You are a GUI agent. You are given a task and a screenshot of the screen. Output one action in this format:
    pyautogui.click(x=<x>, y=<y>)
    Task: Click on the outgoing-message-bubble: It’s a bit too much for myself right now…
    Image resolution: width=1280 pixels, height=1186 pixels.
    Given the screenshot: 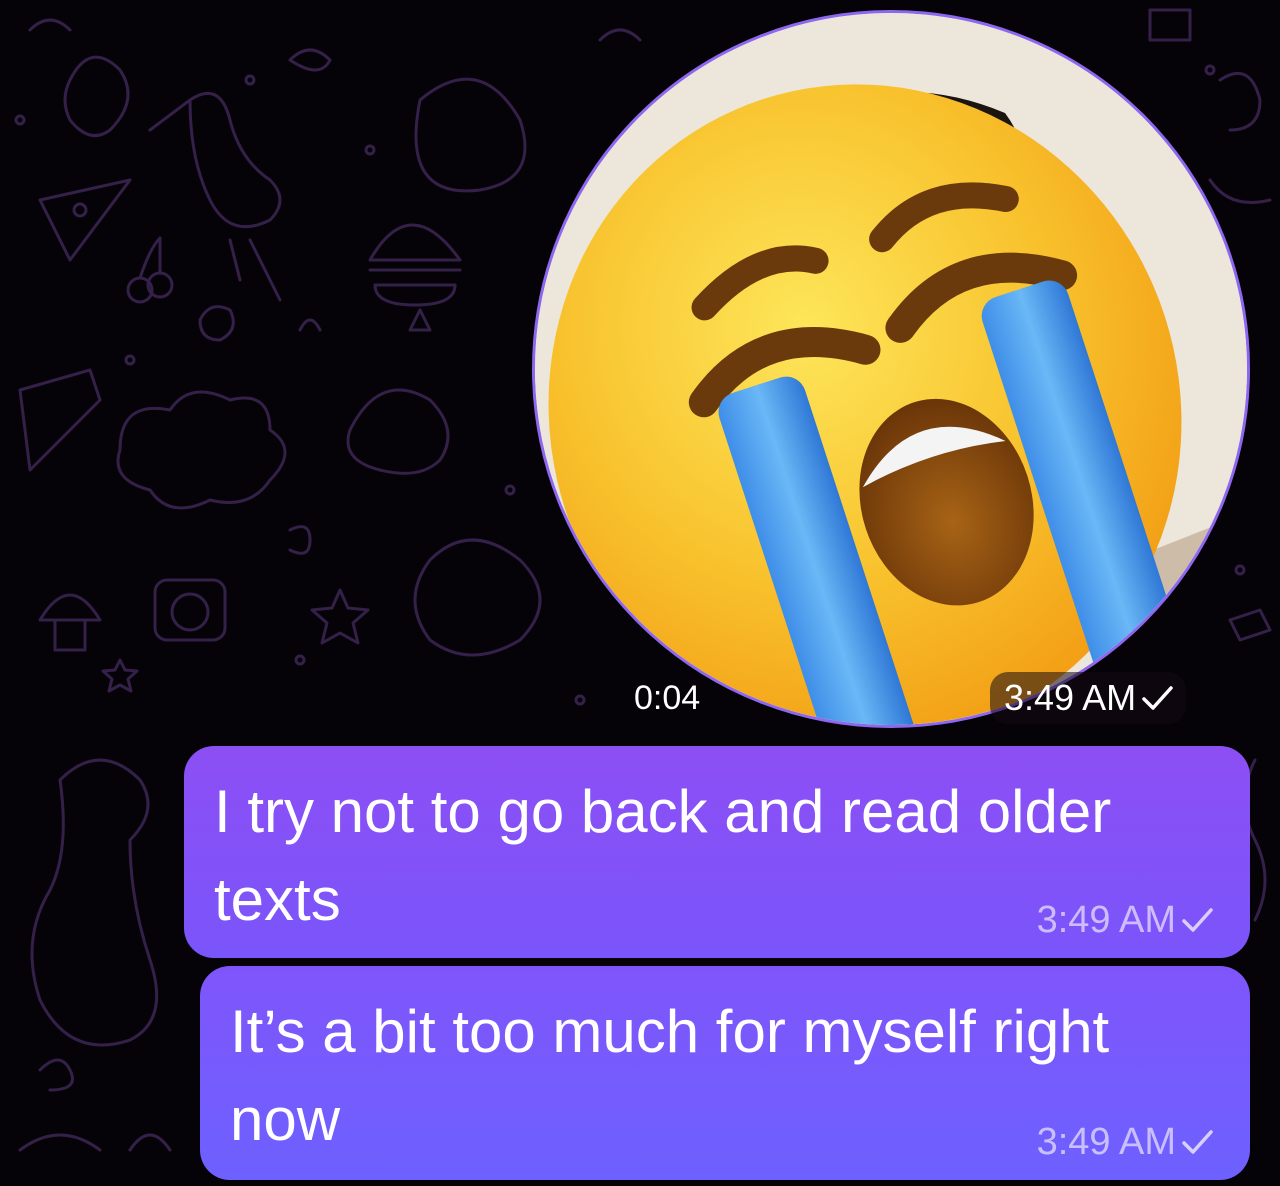 What is the action you would take?
    pyautogui.click(x=725, y=1073)
    